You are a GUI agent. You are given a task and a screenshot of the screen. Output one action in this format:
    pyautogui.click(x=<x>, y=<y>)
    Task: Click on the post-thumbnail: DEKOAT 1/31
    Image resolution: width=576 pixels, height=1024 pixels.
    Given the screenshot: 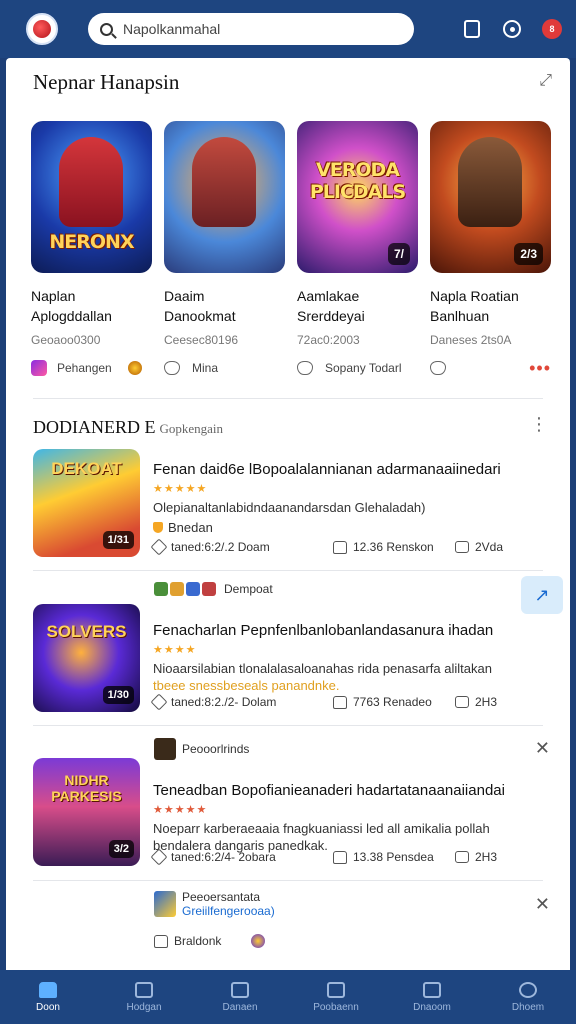 What is the action you would take?
    pyautogui.click(x=86, y=503)
    